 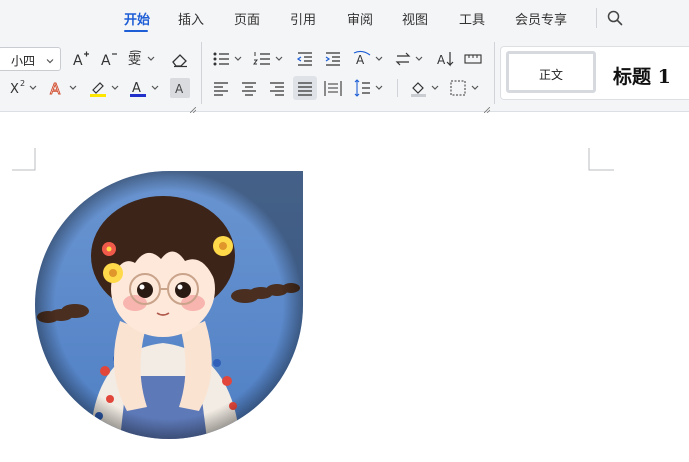 What do you see at coordinates (473, 59) in the screenshot?
I see `tab-stops-icon` at bounding box center [473, 59].